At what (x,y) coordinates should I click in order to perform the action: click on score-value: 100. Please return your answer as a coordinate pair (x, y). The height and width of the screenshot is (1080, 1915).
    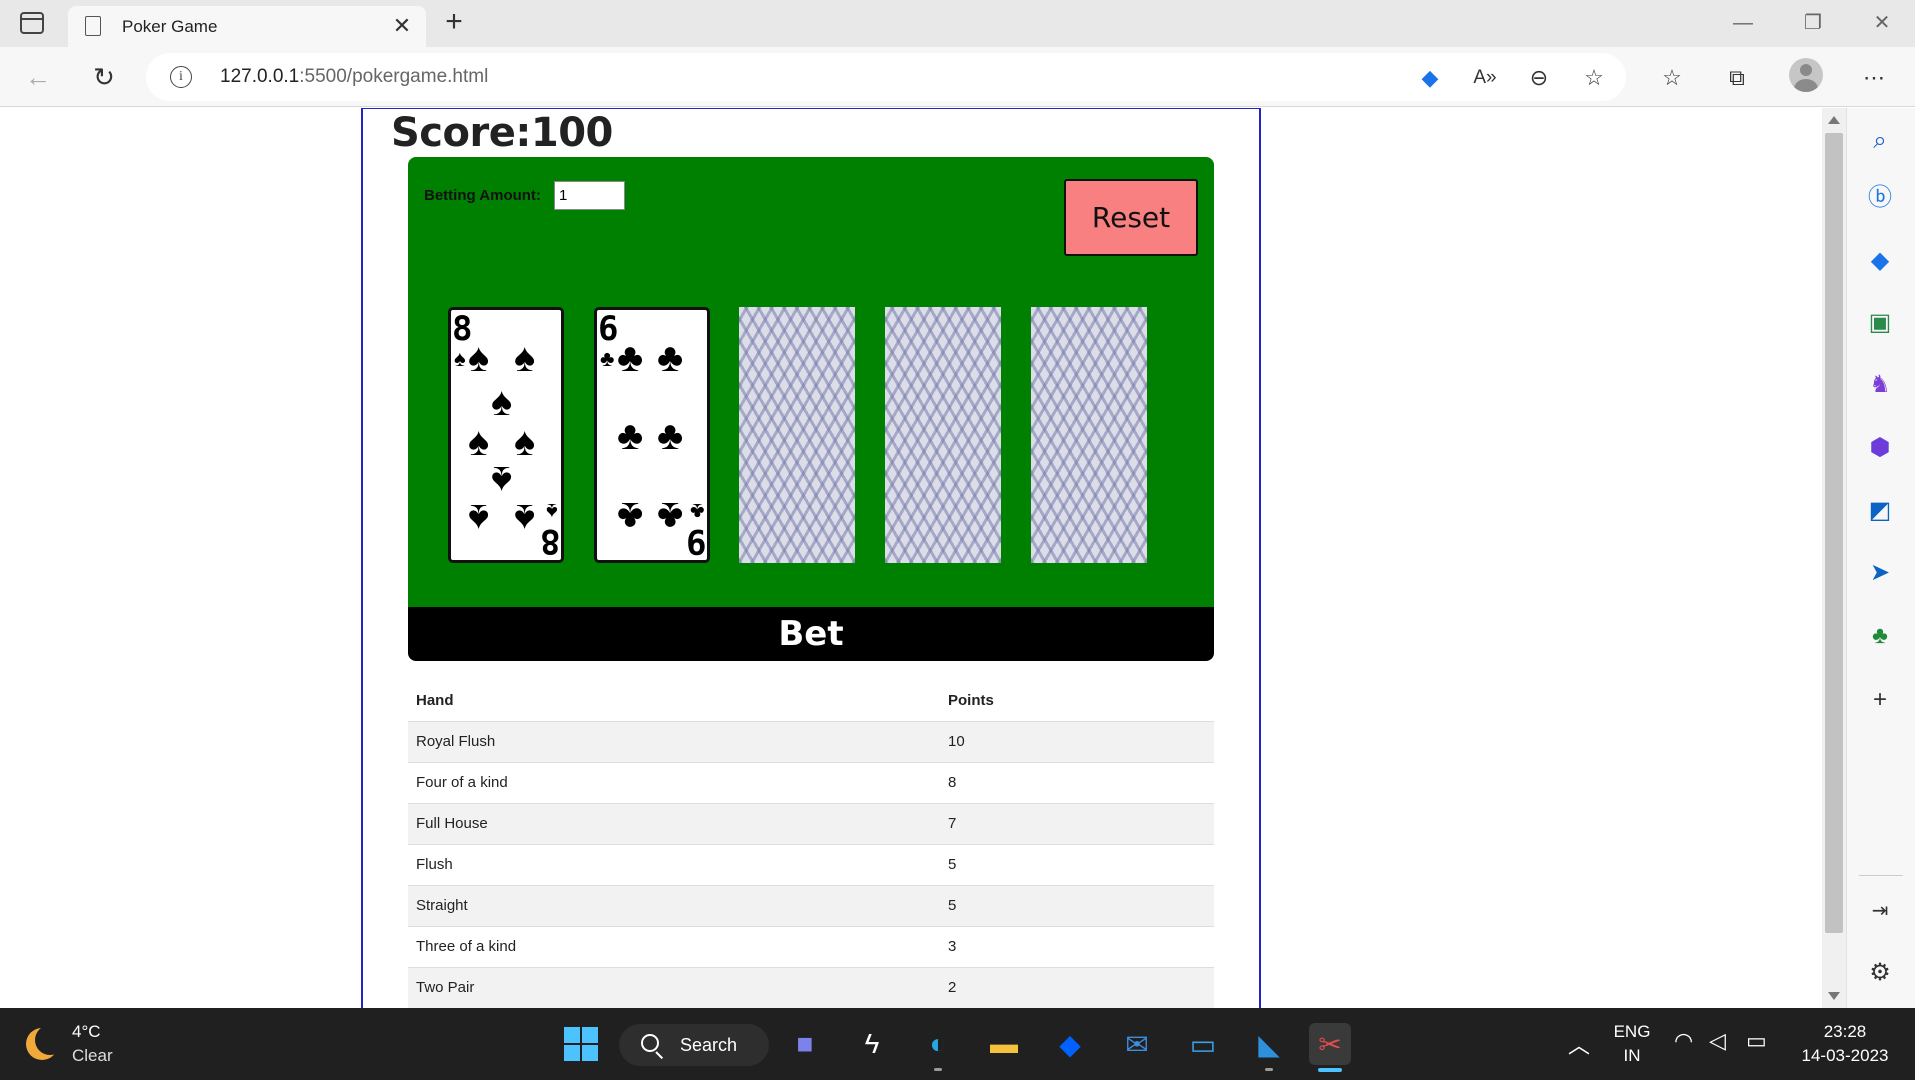
    Looking at the image, I should click on (572, 133).